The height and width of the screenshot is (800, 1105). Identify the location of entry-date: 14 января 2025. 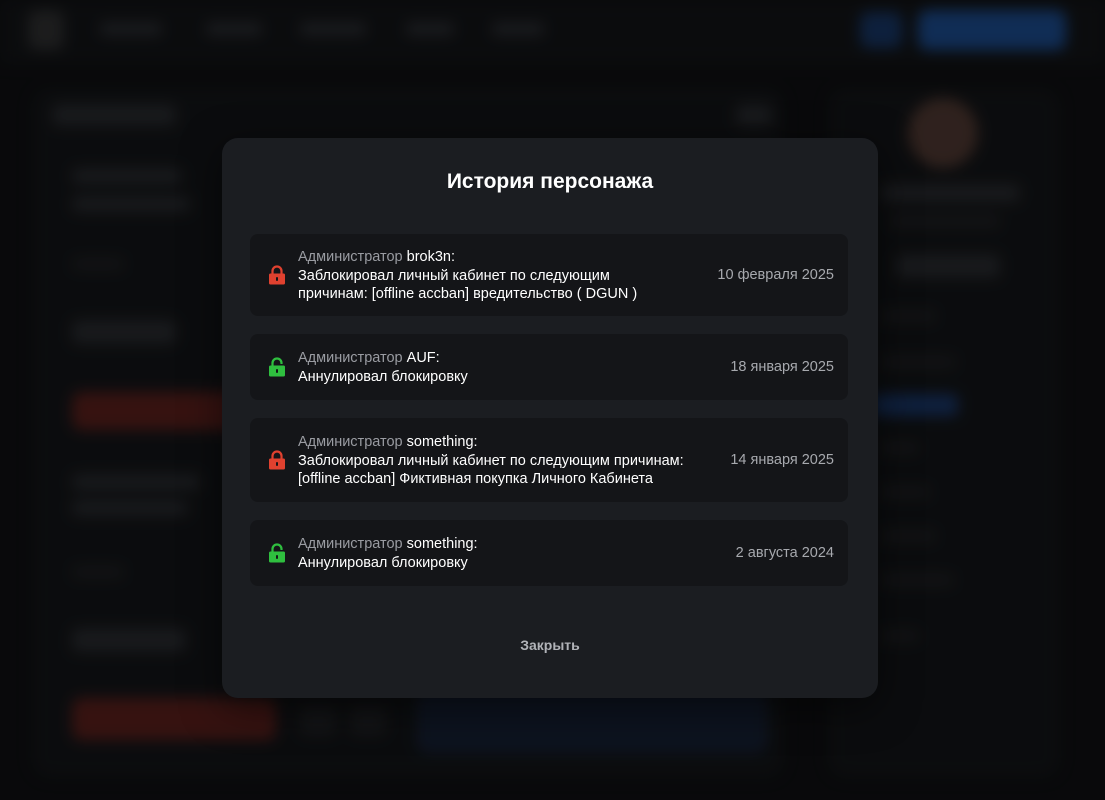
(782, 460).